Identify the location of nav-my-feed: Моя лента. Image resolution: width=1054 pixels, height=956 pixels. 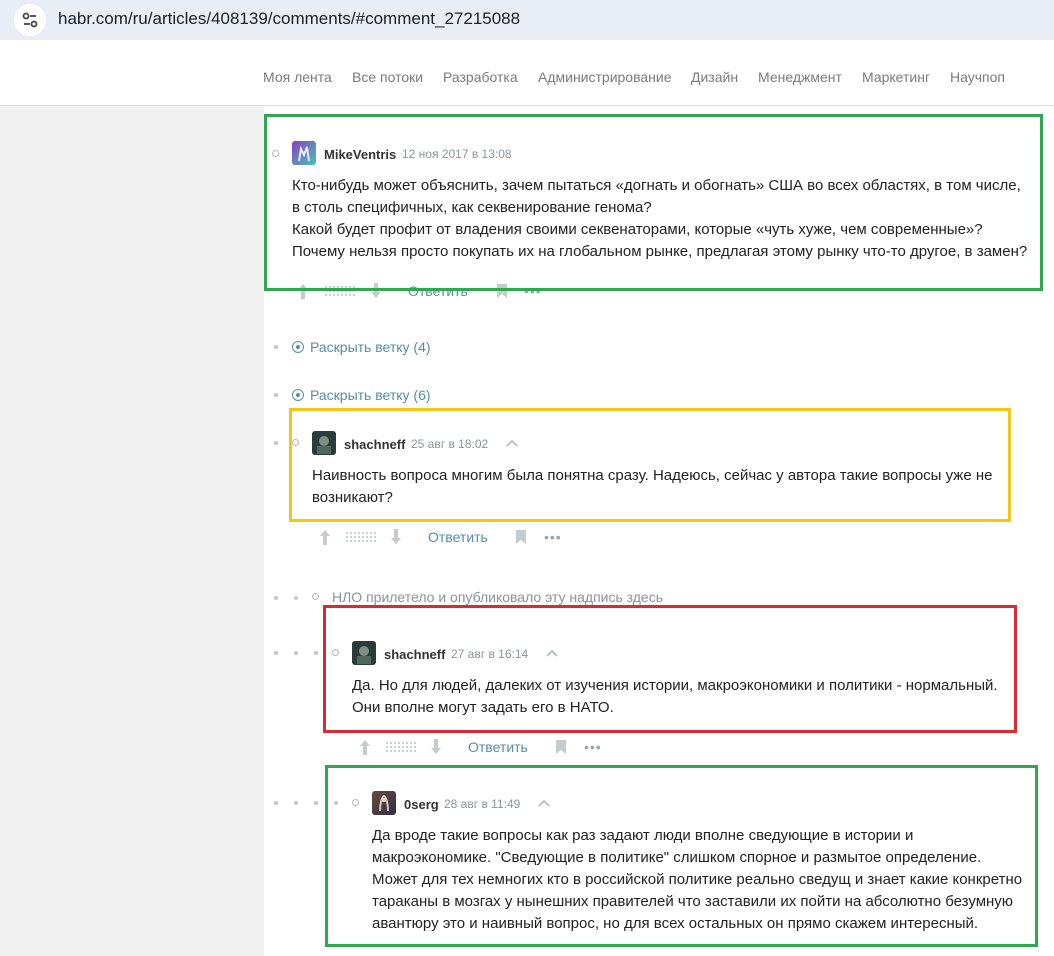
(297, 77).